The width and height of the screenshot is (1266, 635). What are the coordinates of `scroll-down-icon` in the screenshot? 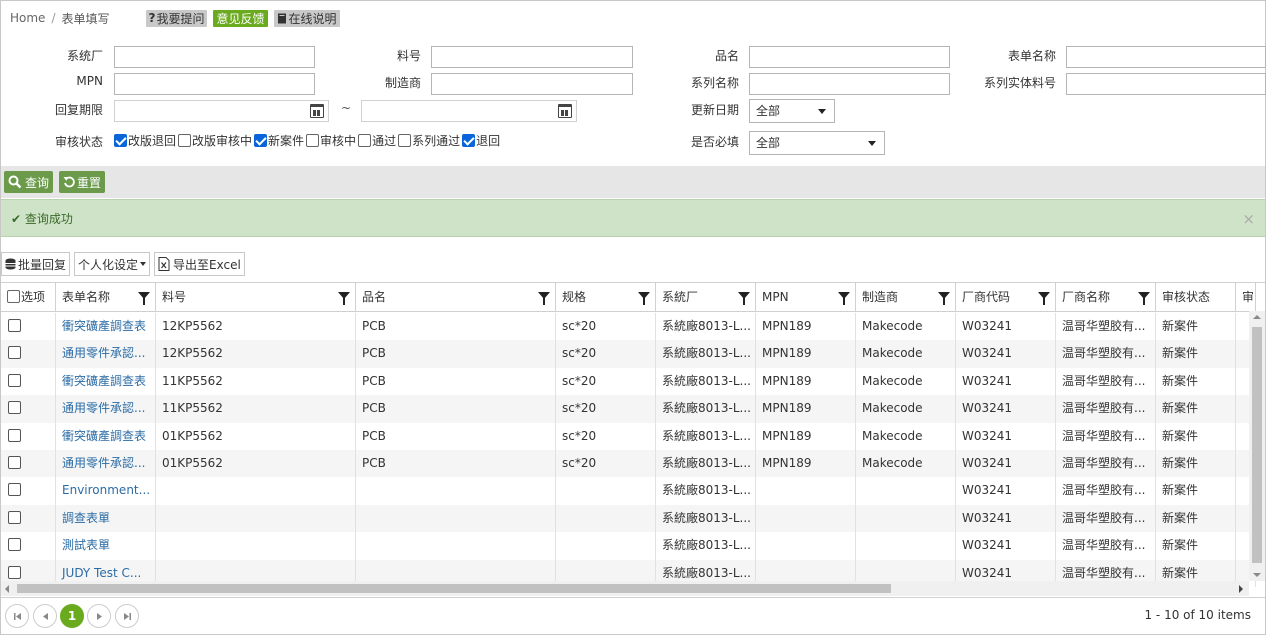 It's located at (1257, 575).